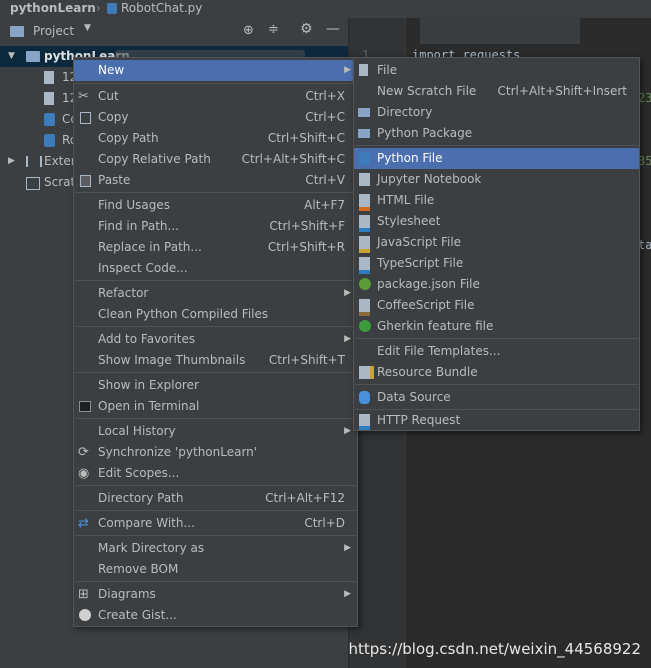 The image size is (651, 668). Describe the element at coordinates (435, 326) in the screenshot. I see `menu-item-label: Gherkin feature file` at that location.